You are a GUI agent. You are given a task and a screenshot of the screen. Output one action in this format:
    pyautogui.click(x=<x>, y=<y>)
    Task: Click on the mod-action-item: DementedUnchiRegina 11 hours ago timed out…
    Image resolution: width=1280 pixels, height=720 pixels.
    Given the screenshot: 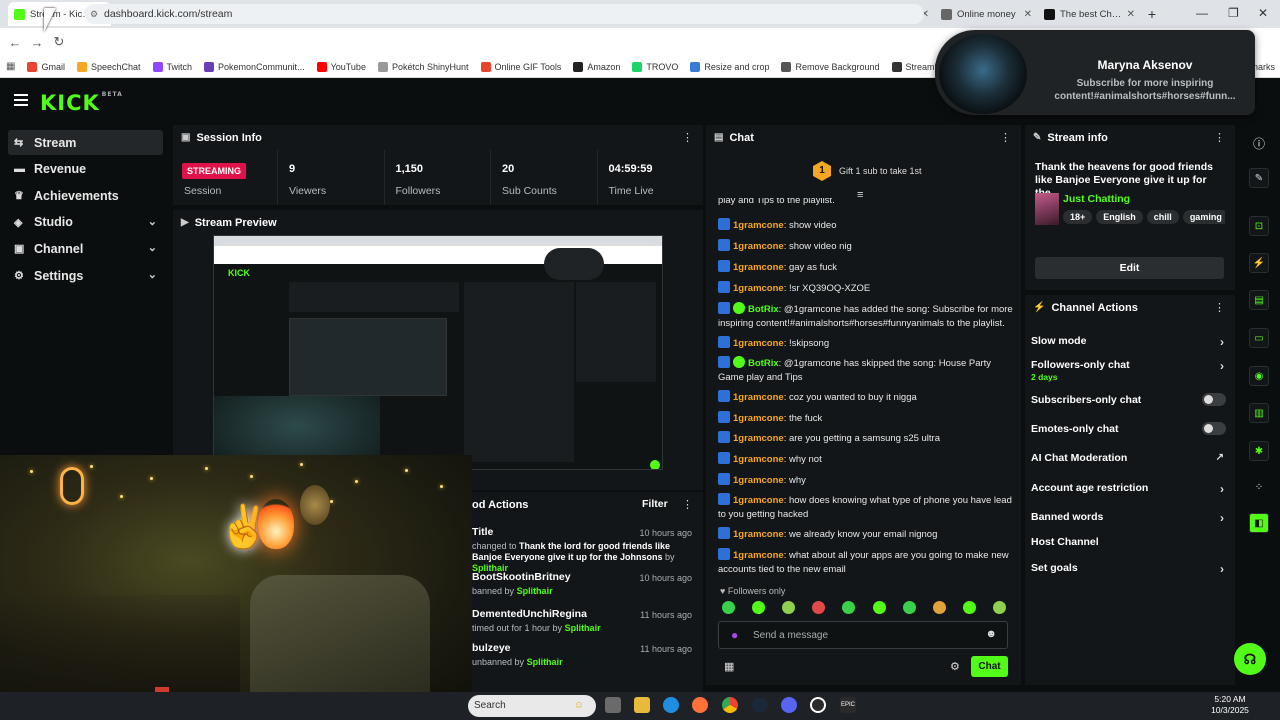 What is the action you would take?
    pyautogui.click(x=583, y=621)
    